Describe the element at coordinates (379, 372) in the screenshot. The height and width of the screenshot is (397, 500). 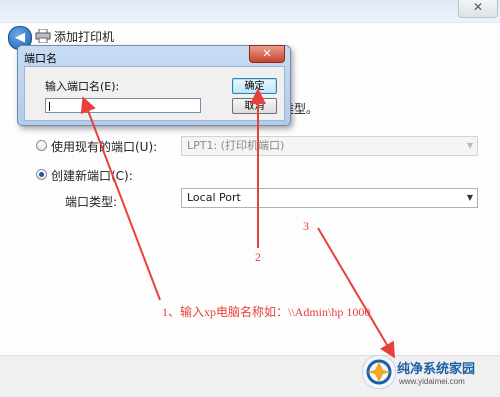
I see `logo-icon` at that location.